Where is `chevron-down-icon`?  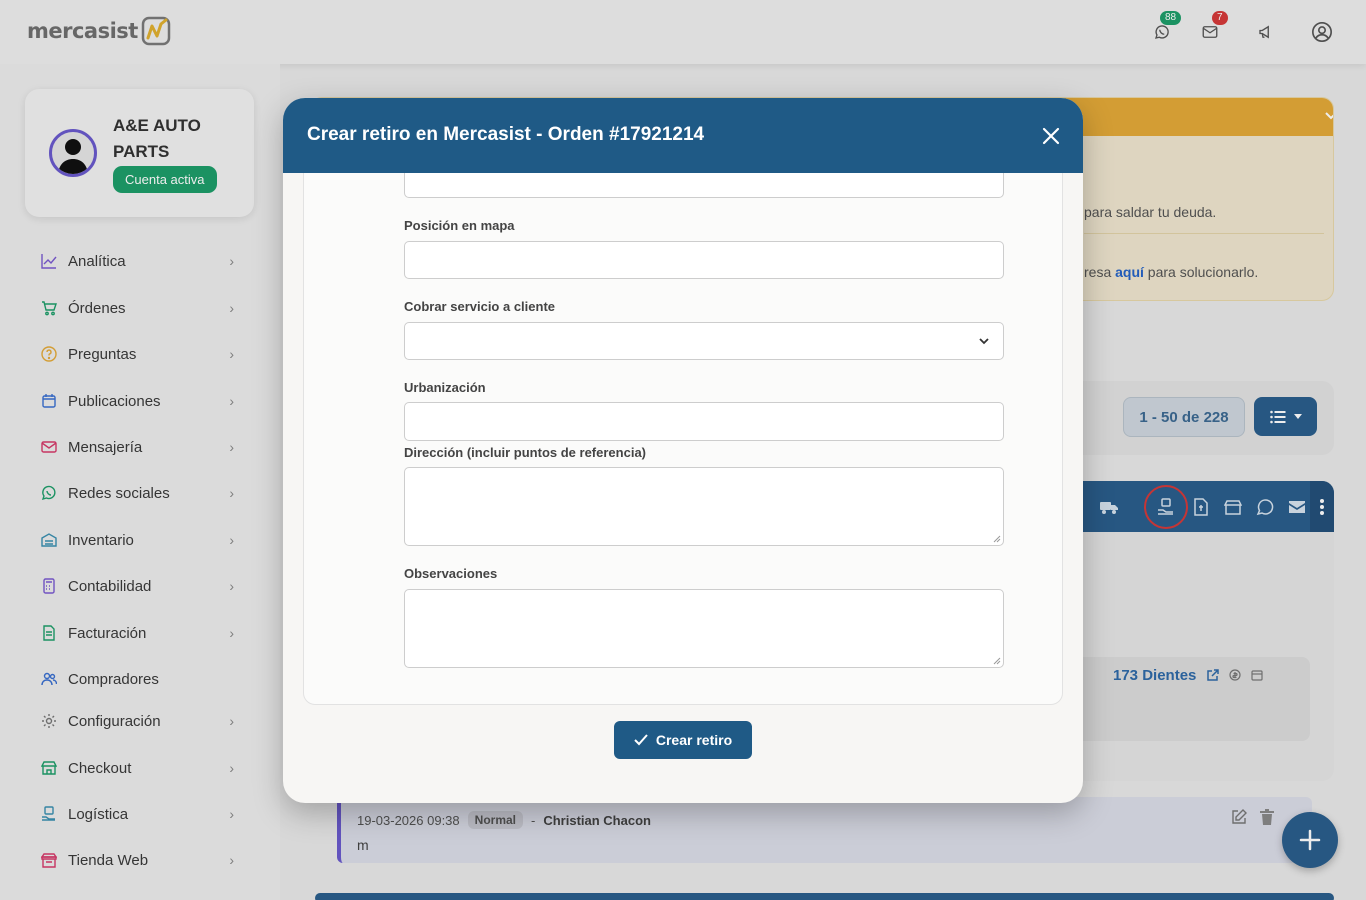
chevron-down-icon is located at coordinates (984, 341).